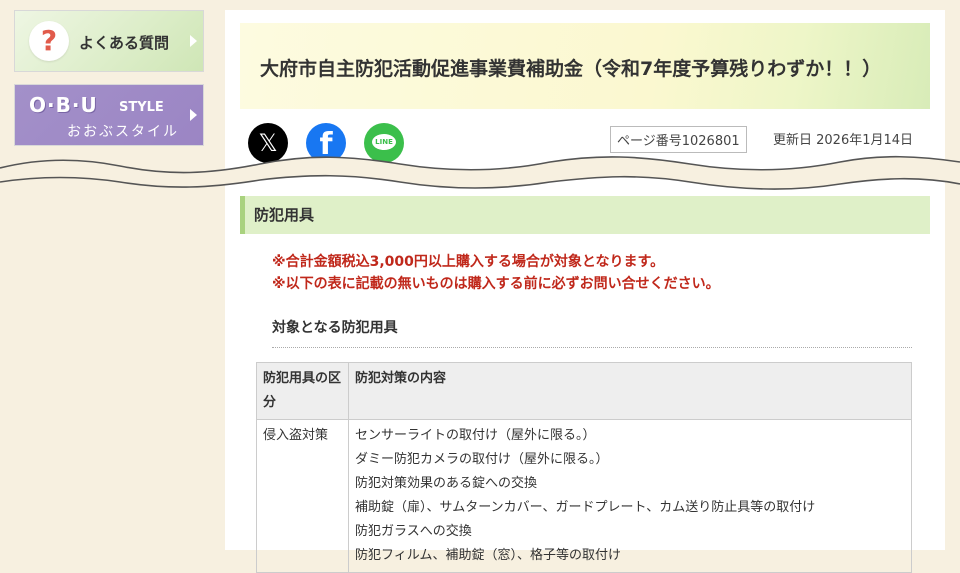  I want to click on table-cell-category: 侵入盗対策, so click(302, 496).